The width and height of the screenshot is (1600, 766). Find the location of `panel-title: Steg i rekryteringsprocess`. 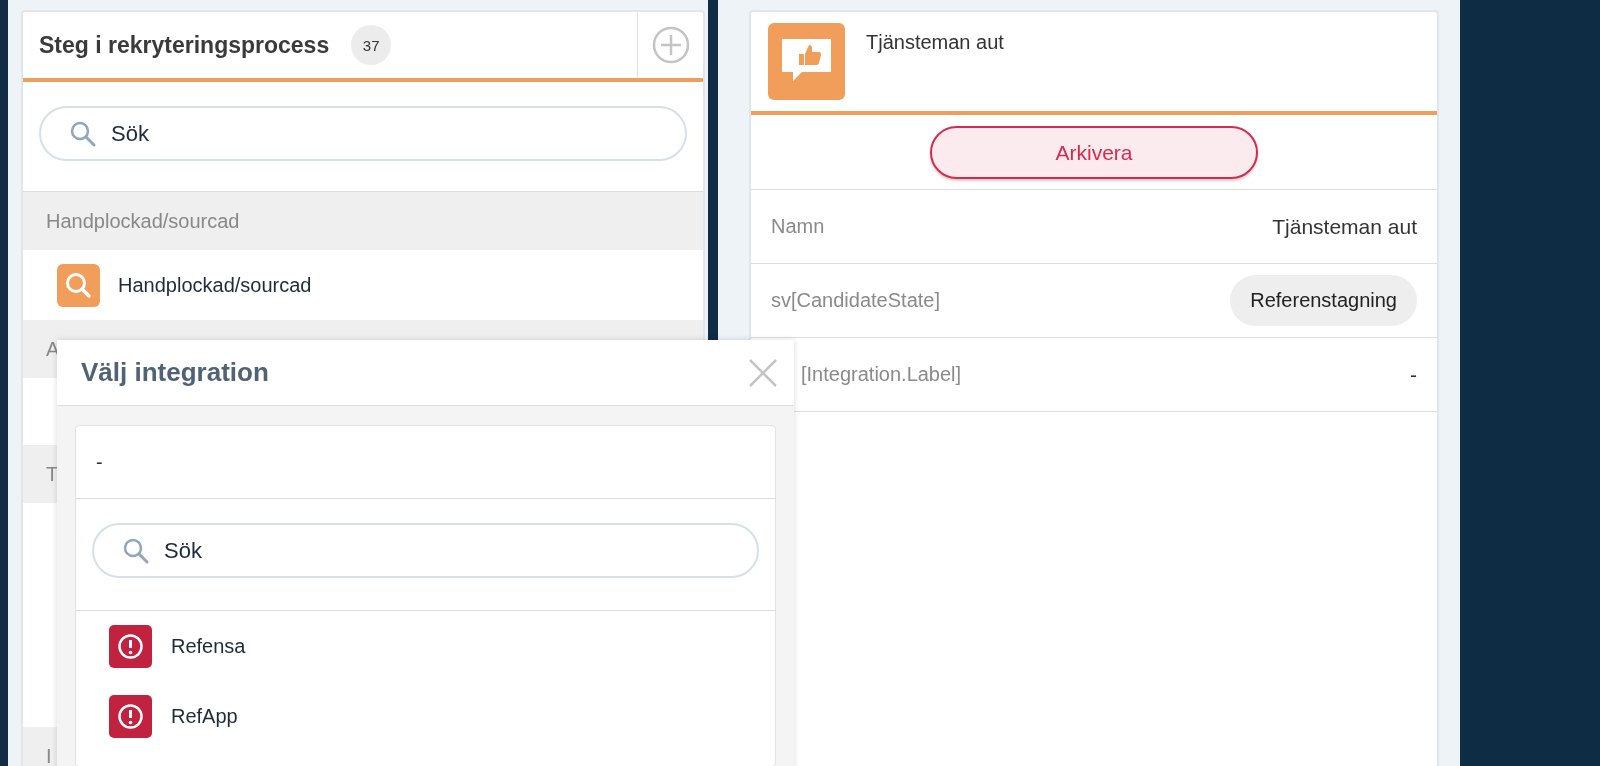

panel-title: Steg i rekryteringsprocess is located at coordinates (184, 45).